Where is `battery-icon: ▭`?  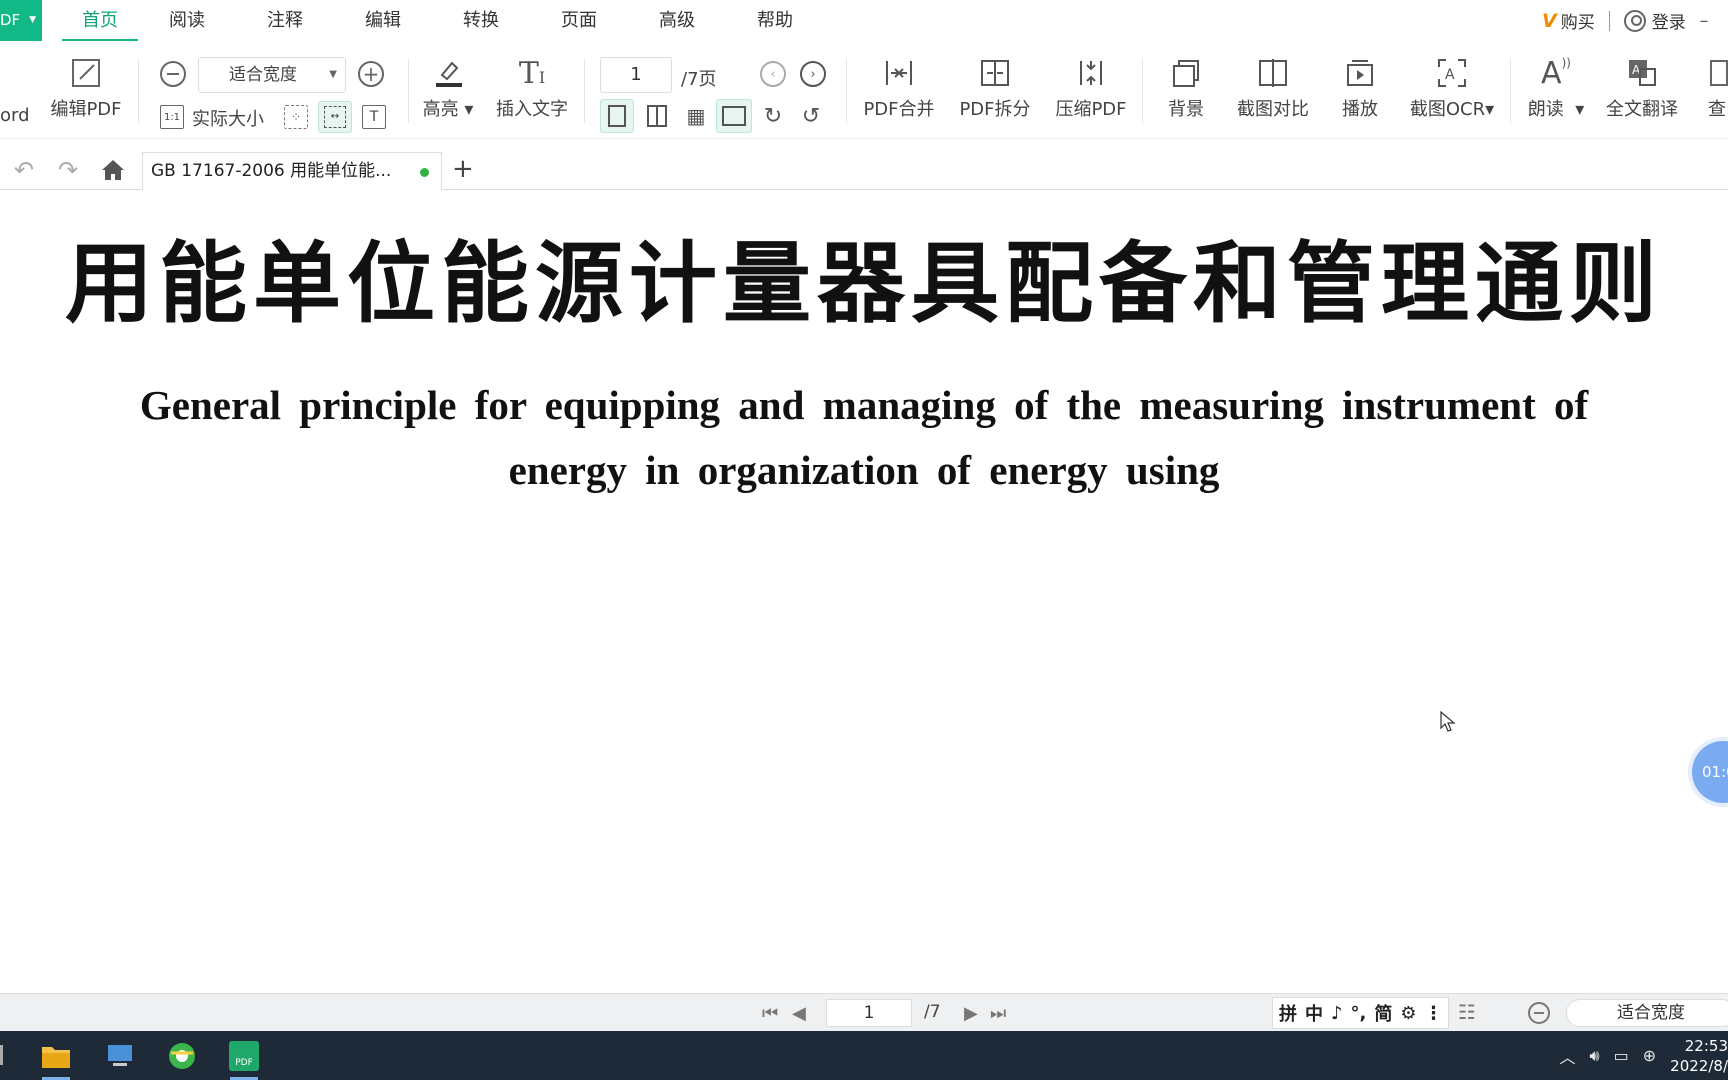
battery-icon: ▭ is located at coordinates (1621, 1055).